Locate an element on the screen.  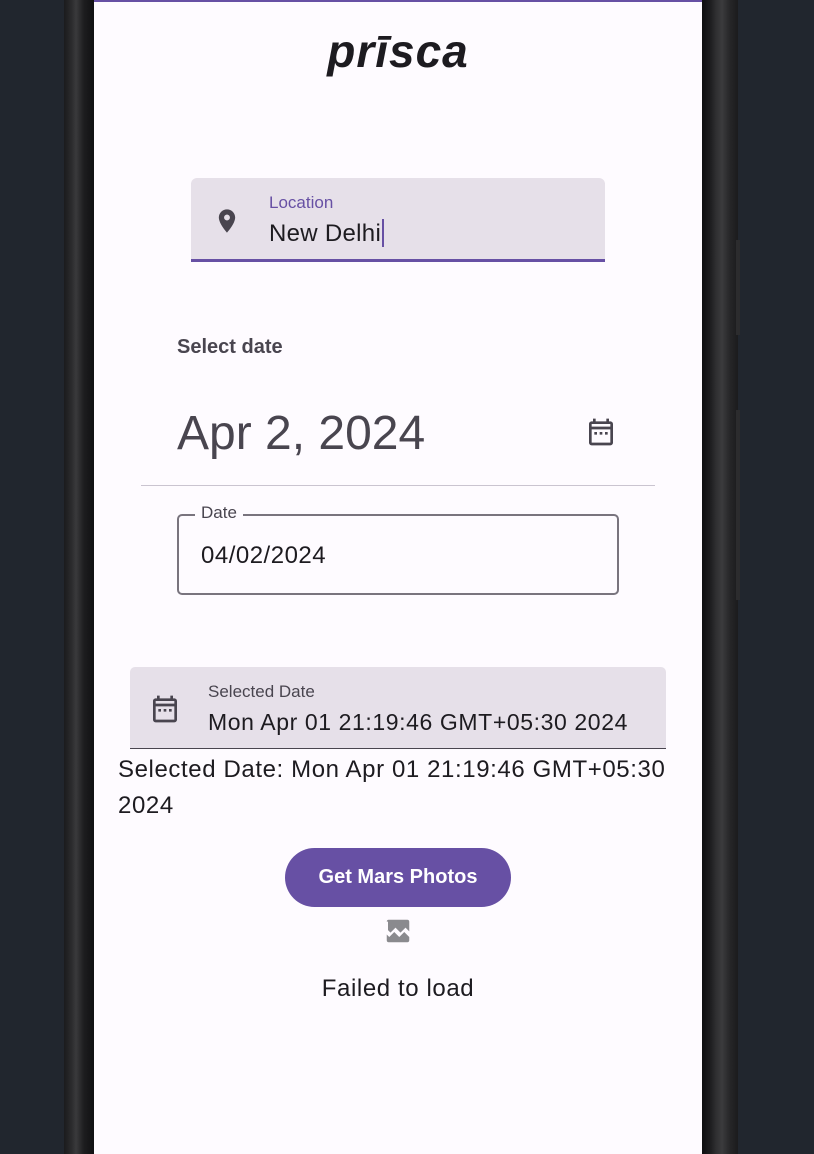
location-label: Location is located at coordinates (301, 202).